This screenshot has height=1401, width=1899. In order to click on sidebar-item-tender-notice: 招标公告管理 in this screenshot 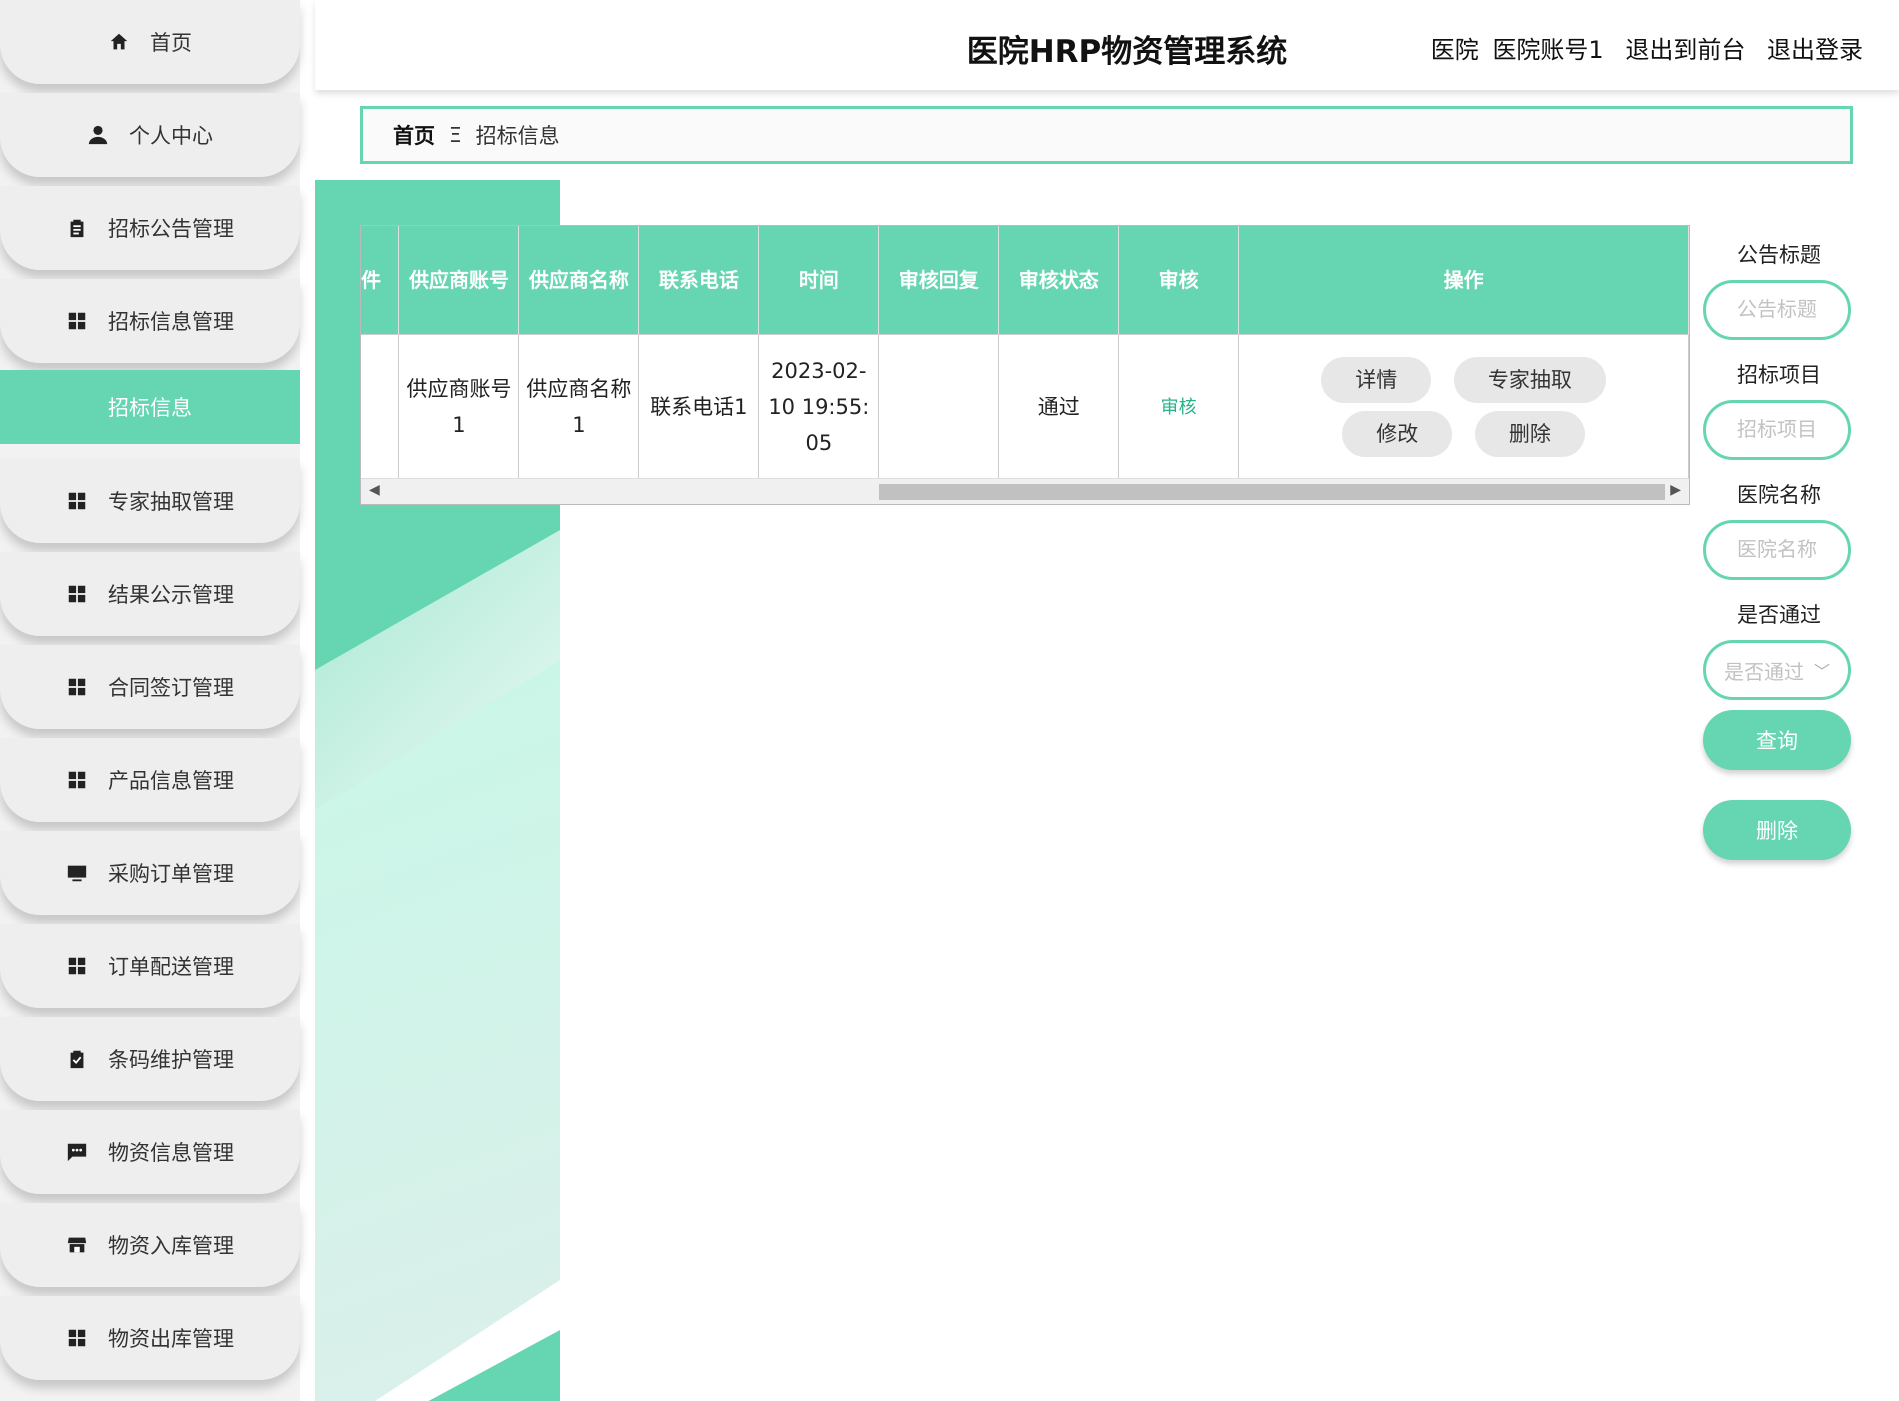, I will do `click(150, 228)`.